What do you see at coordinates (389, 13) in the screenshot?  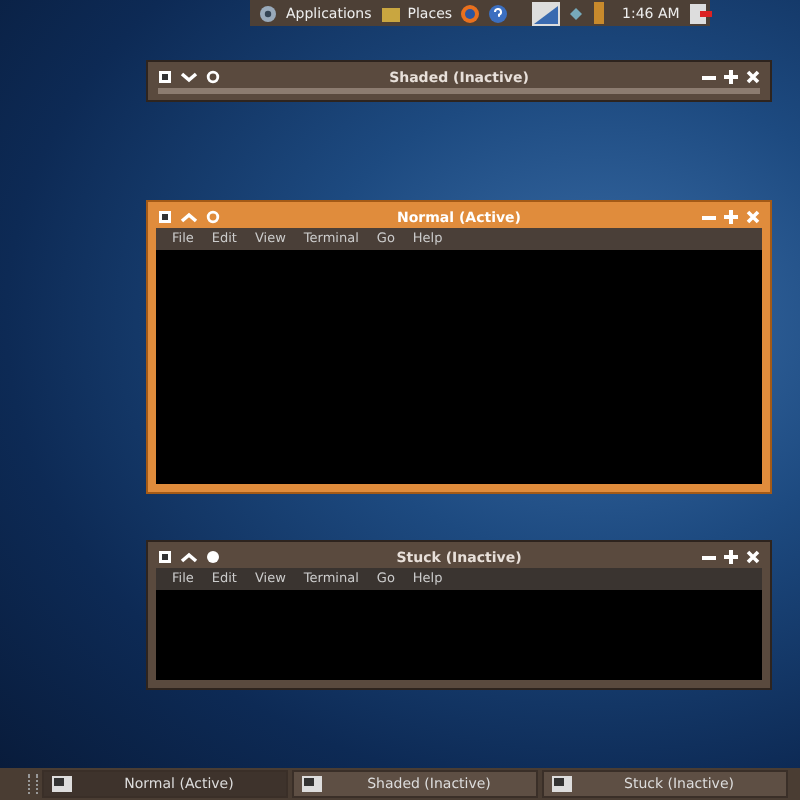 I see `folder-icon` at bounding box center [389, 13].